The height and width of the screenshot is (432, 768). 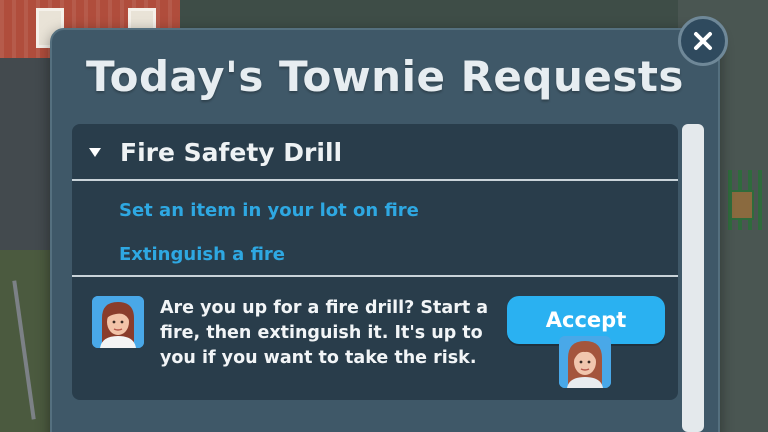 I want to click on quest-header-toggle: Fire Safety Drill, so click(x=375, y=152).